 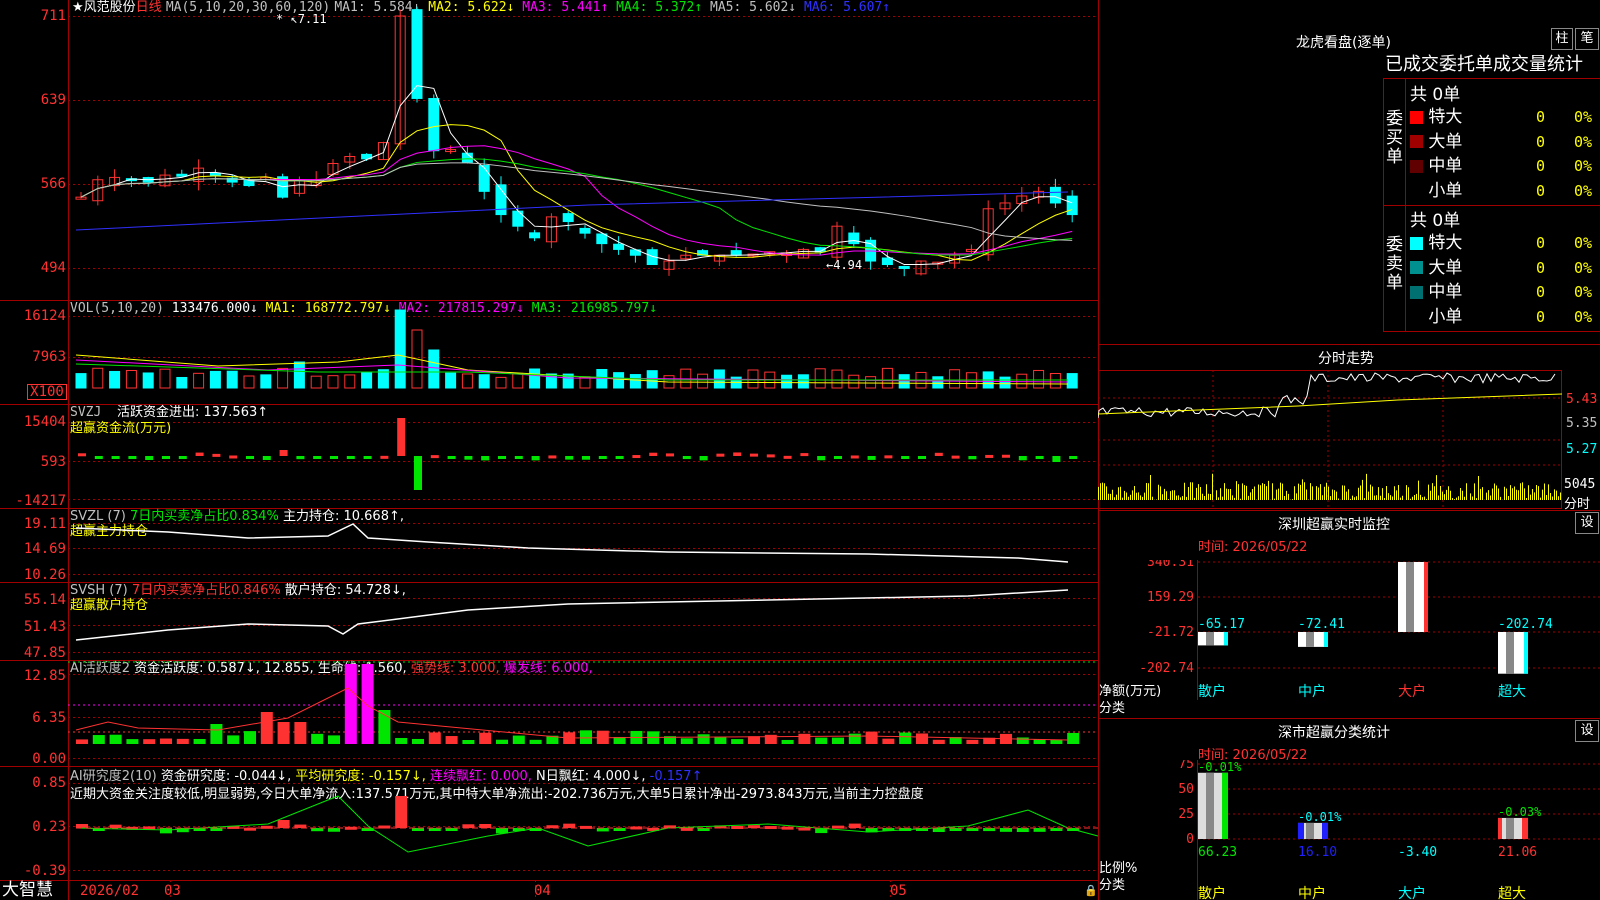 What do you see at coordinates (1091, 890) in the screenshot?
I see `lock-icon: 🔒` at bounding box center [1091, 890].